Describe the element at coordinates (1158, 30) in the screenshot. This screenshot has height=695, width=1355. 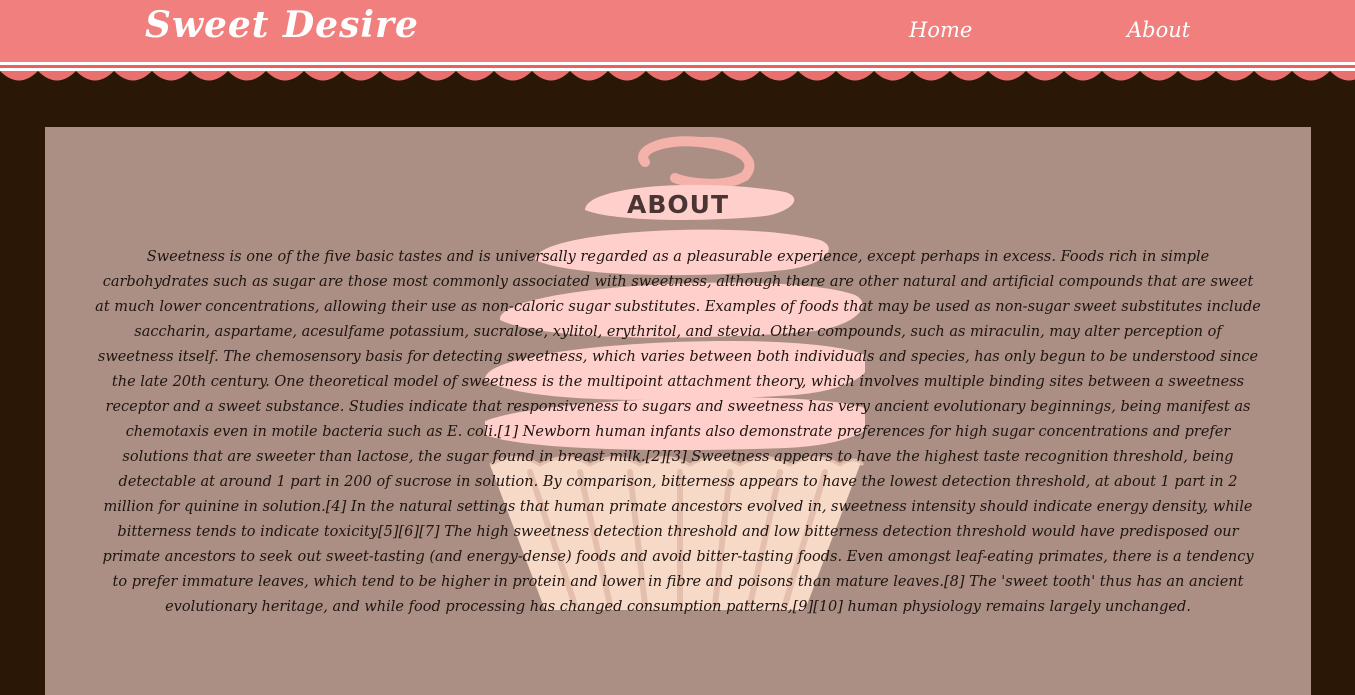
I see `nav-about-link: About` at that location.